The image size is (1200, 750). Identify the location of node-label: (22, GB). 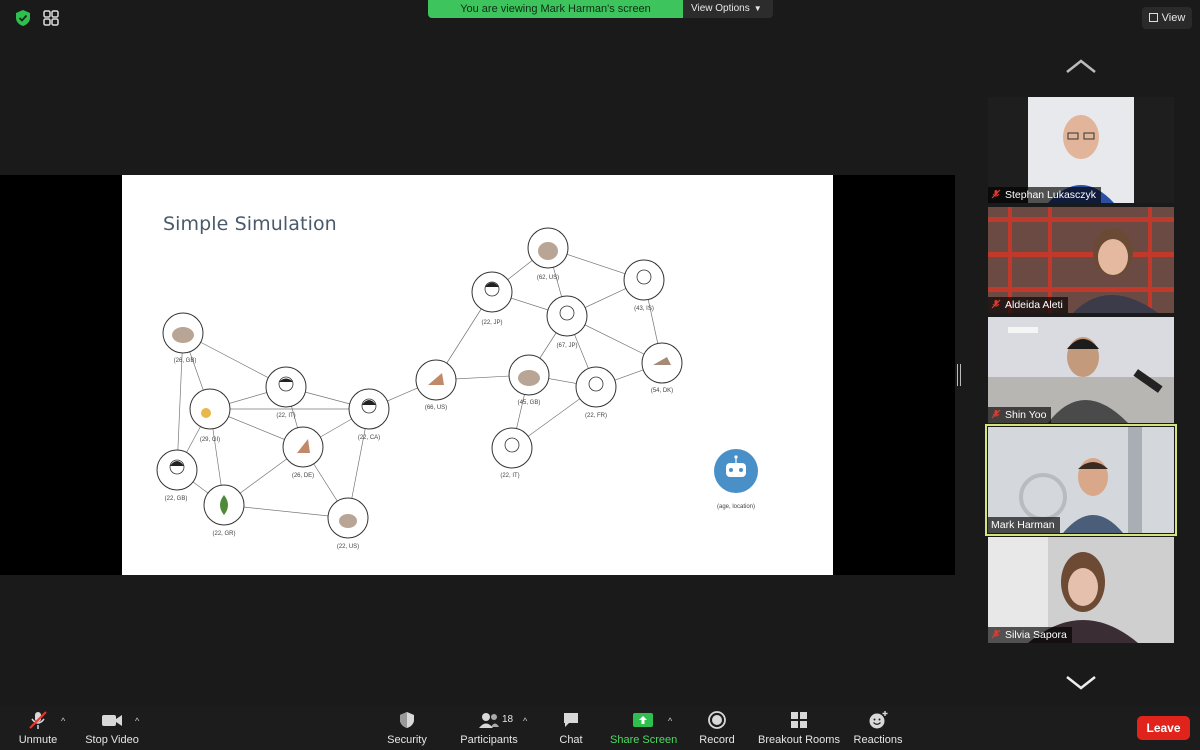
(176, 499).